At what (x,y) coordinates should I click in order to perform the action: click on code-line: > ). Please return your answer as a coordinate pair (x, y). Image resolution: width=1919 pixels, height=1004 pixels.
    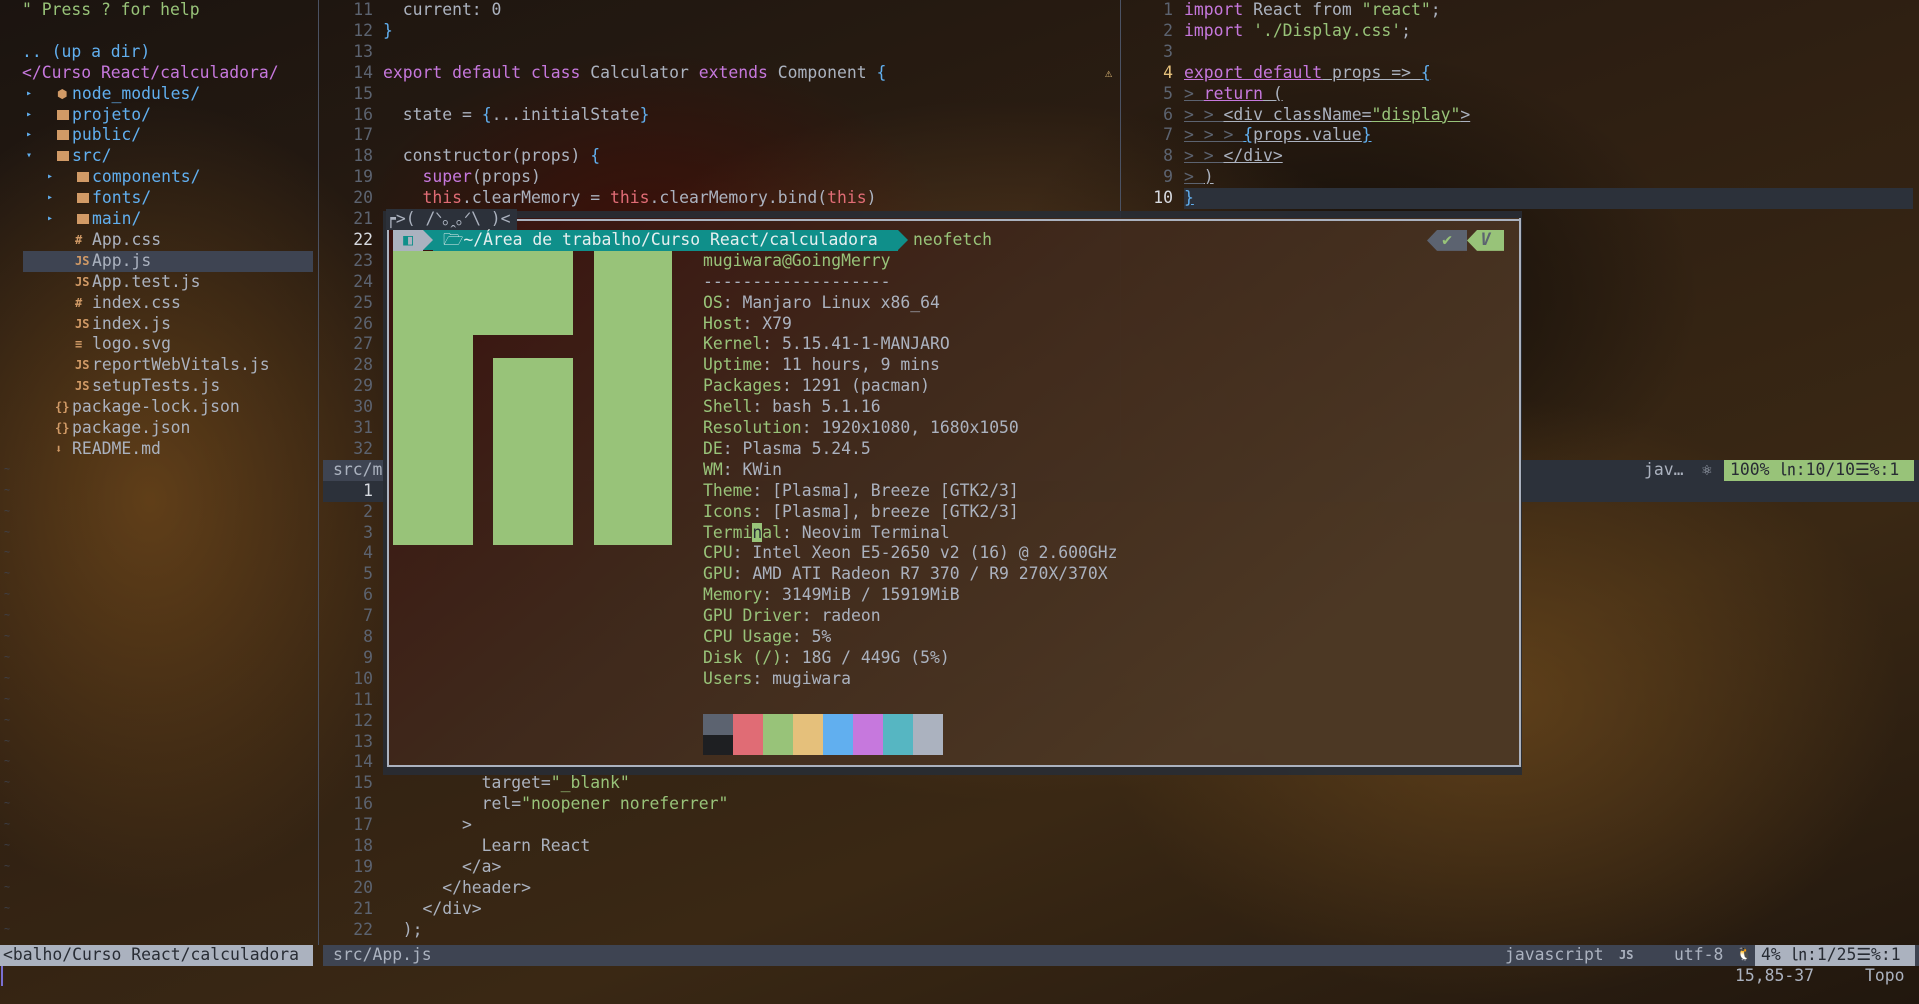
    Looking at the image, I should click on (1199, 177).